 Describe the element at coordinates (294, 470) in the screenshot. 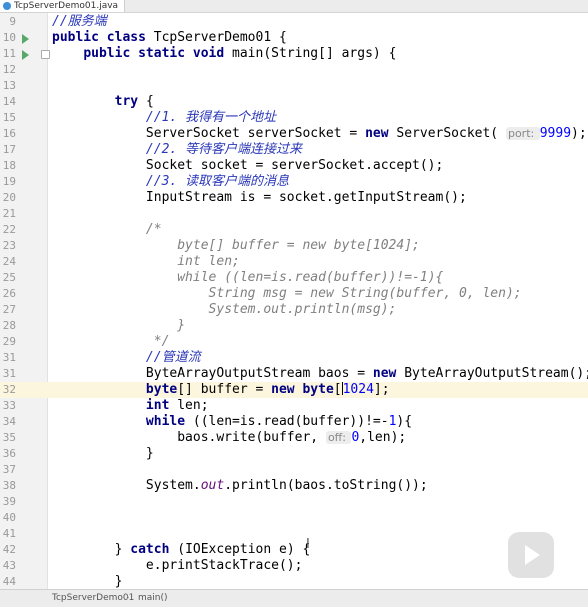

I see `code-line: 37` at that location.